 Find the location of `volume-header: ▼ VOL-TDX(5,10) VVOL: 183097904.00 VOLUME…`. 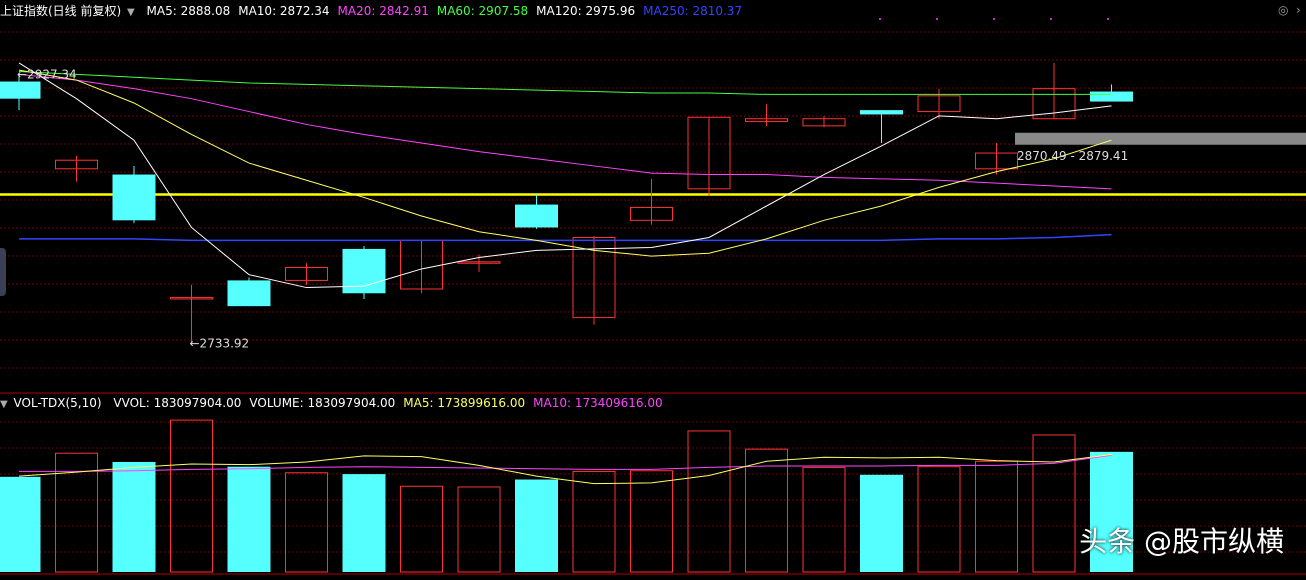

volume-header: ▼ VOL-TDX(5,10) VVOL: 183097904.00 VOLUME… is located at coordinates (339, 403).